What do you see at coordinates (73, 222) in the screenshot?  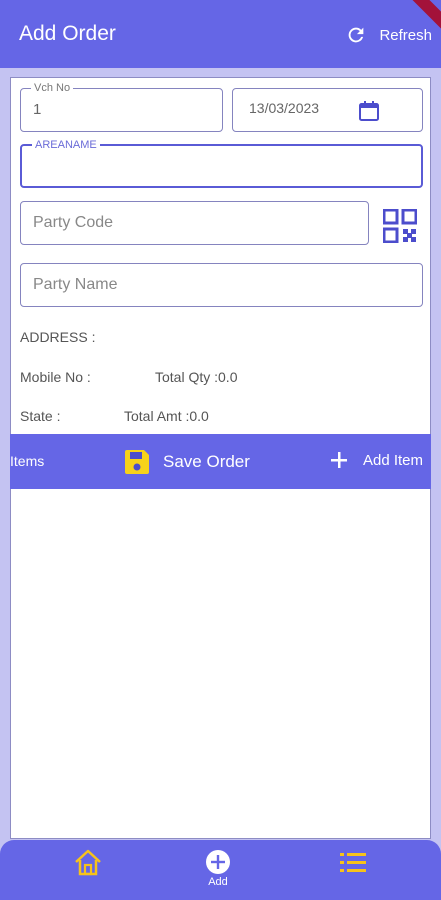 I see `party-code-placeholder: Party Code` at bounding box center [73, 222].